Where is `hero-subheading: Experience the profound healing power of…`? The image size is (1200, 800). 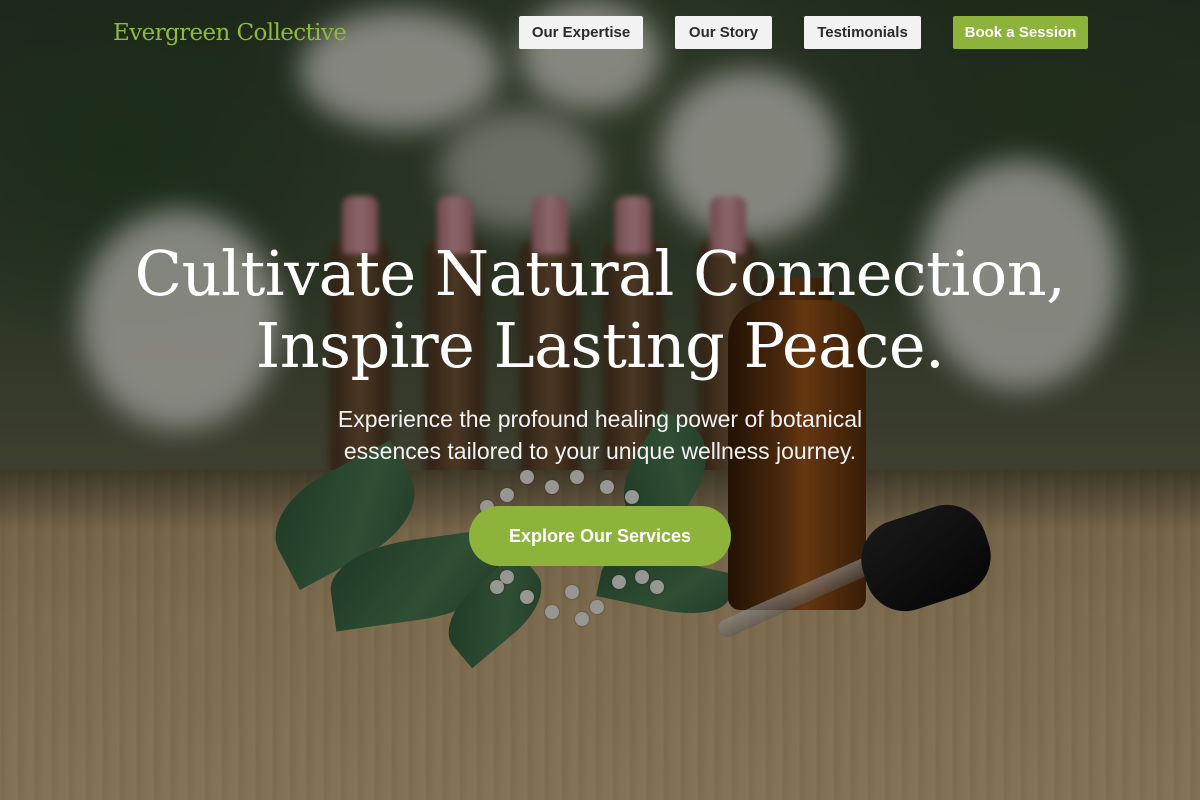
hero-subheading: Experience the profound healing power of… is located at coordinates (600, 435).